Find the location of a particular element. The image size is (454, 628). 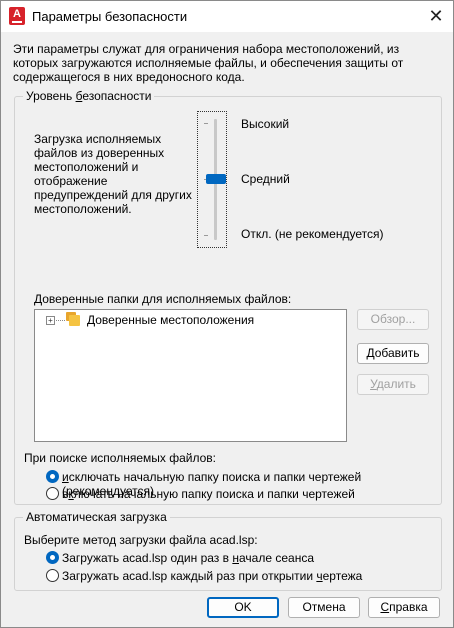

close-button: ✕ is located at coordinates (436, 16).